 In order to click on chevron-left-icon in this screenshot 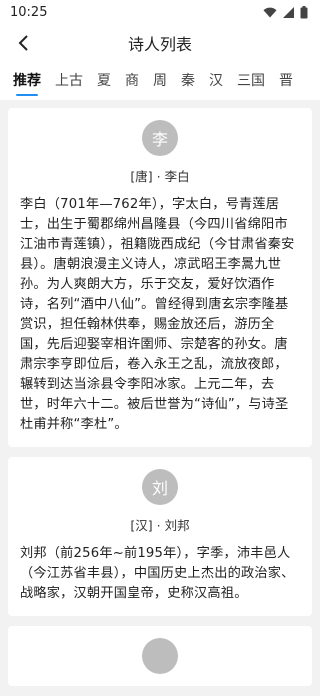, I will do `click(23, 43)`.